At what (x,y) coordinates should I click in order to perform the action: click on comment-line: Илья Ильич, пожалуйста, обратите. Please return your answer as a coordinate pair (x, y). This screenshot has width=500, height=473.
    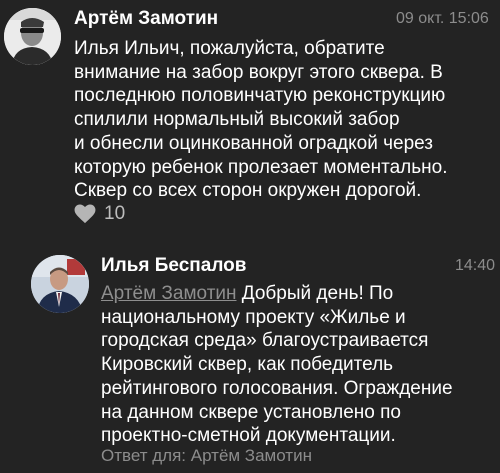
    Looking at the image, I should click on (229, 48).